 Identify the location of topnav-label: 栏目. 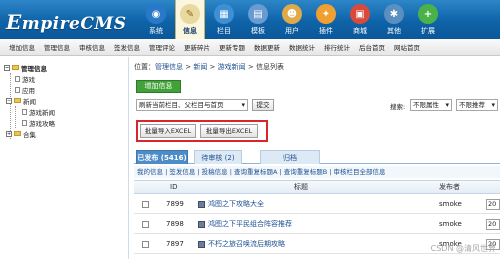
(224, 31).